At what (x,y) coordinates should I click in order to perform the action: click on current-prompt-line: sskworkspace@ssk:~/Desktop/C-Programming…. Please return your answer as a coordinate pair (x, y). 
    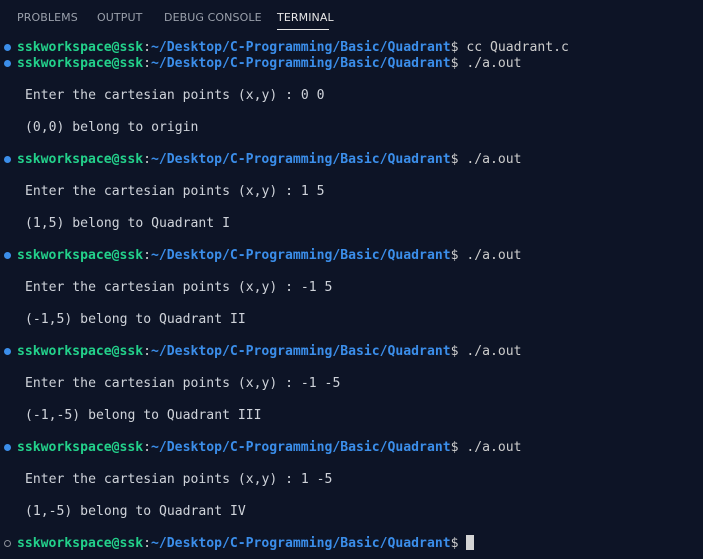
    Looking at the image, I should click on (246, 544).